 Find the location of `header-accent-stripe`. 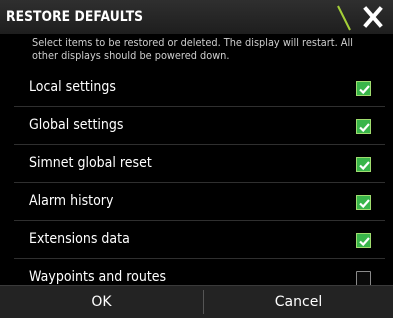

header-accent-stripe is located at coordinates (344, 18).